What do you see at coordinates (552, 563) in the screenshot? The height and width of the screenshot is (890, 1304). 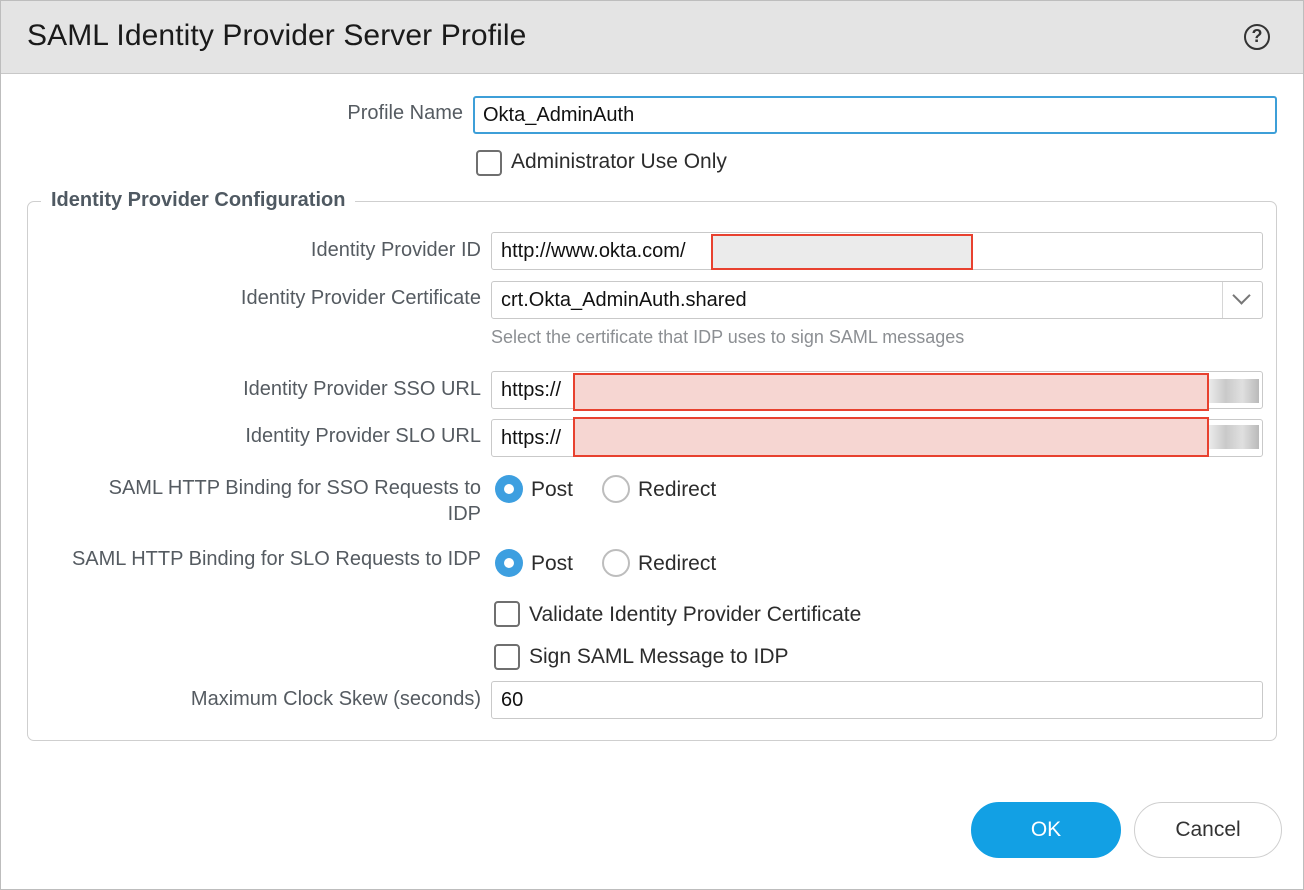 I see `slo-binding-post-label: Post` at bounding box center [552, 563].